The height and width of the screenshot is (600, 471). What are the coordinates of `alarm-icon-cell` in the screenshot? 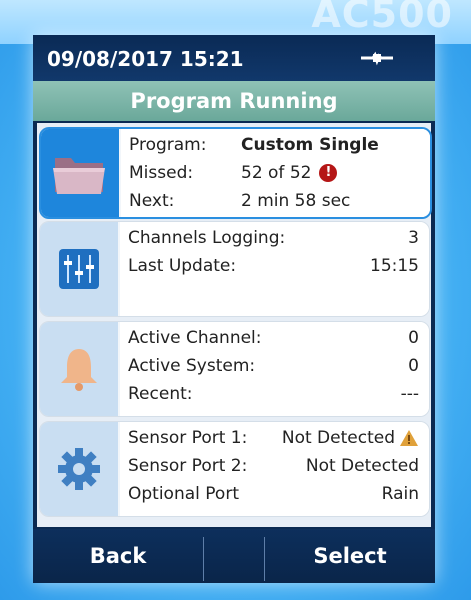 It's located at (79, 369).